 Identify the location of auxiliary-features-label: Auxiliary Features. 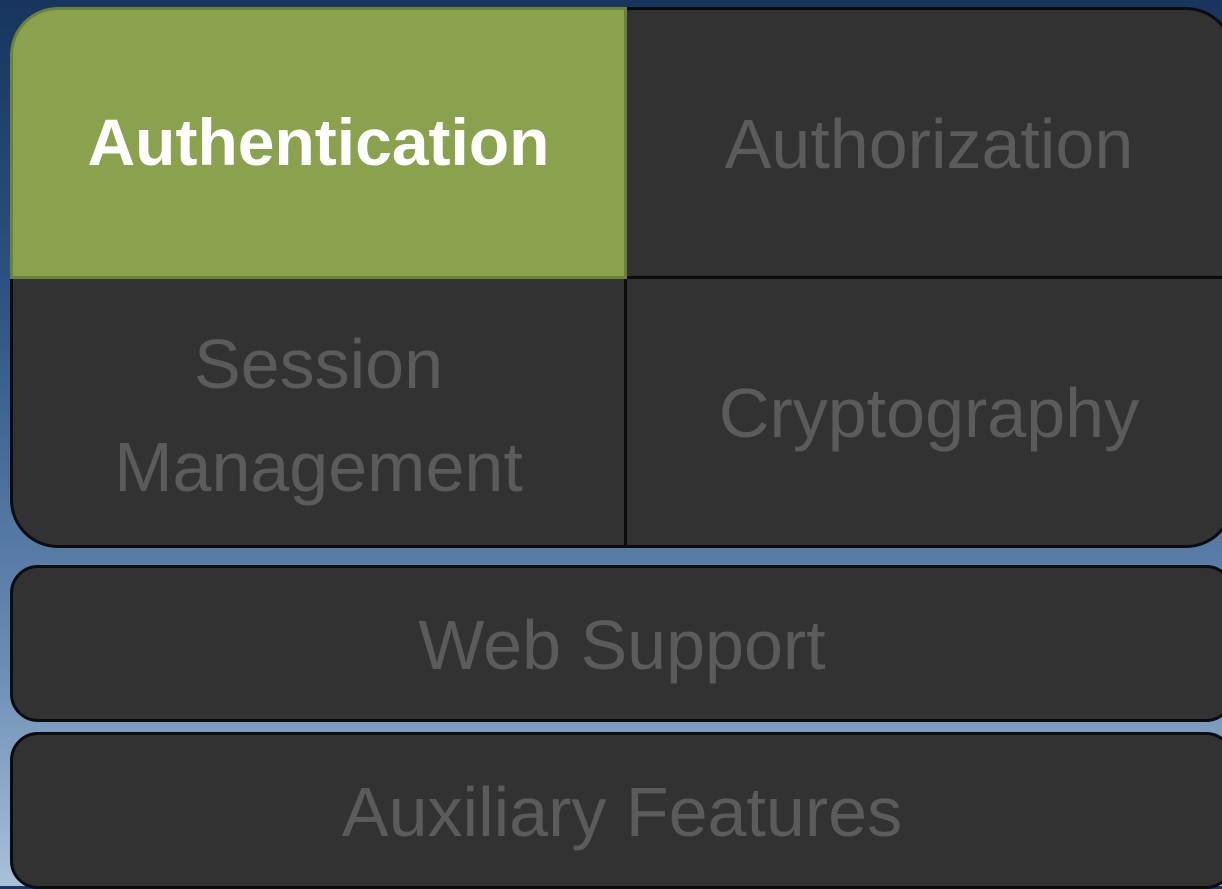
(622, 811).